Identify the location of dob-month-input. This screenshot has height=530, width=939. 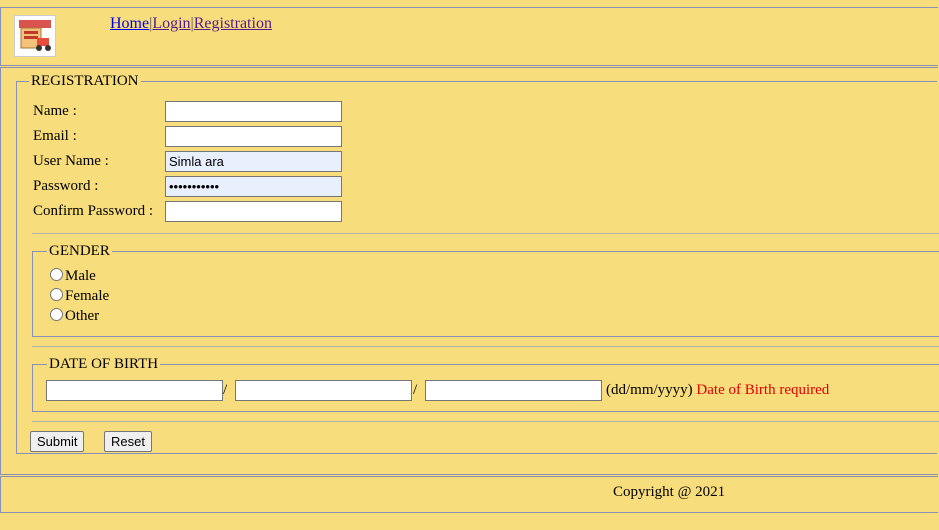
(323, 390).